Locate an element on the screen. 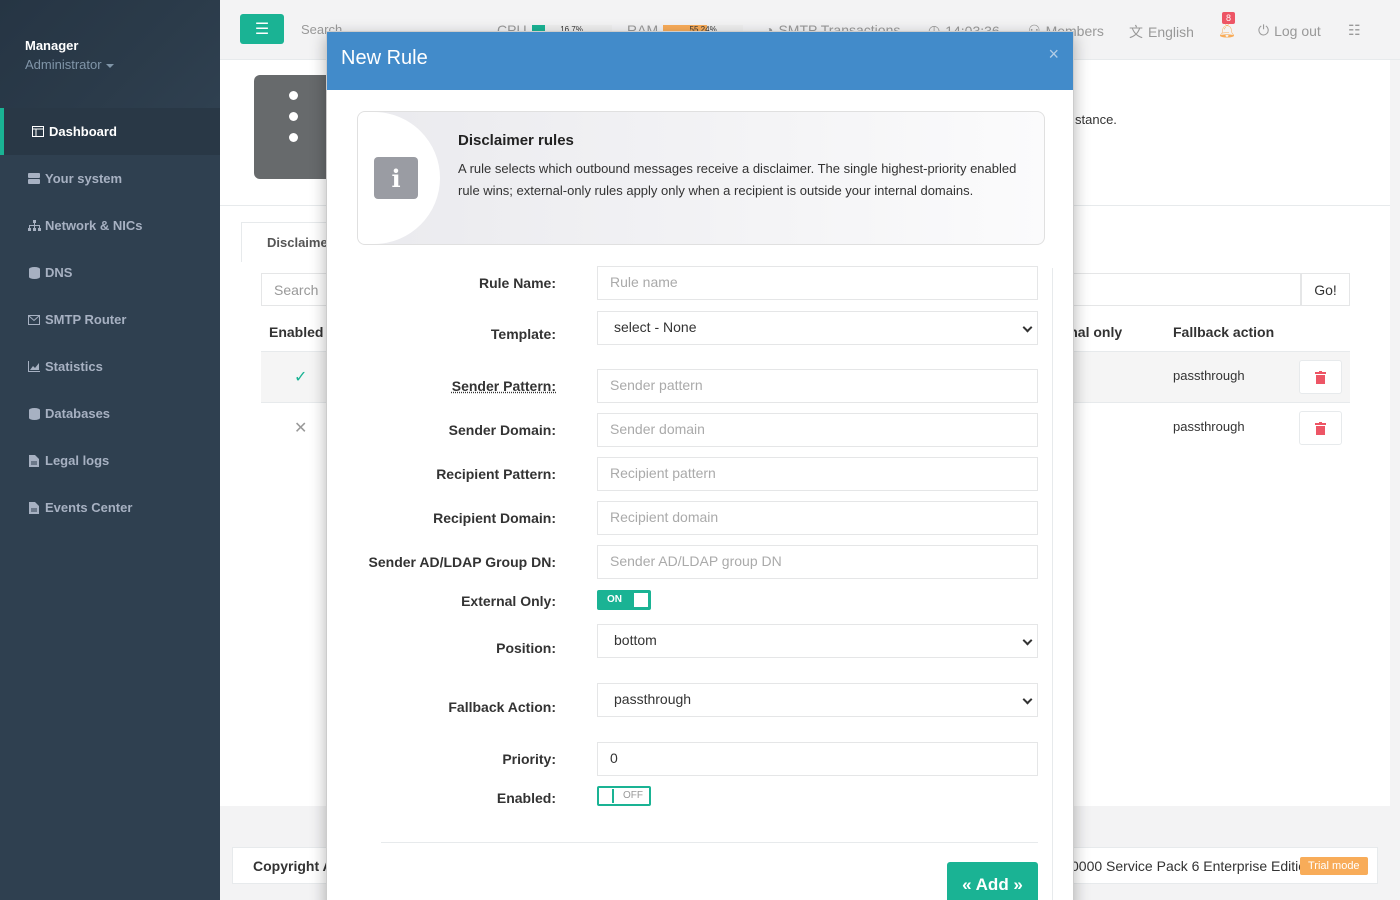  external-only-label: External Only: is located at coordinates (508, 601).